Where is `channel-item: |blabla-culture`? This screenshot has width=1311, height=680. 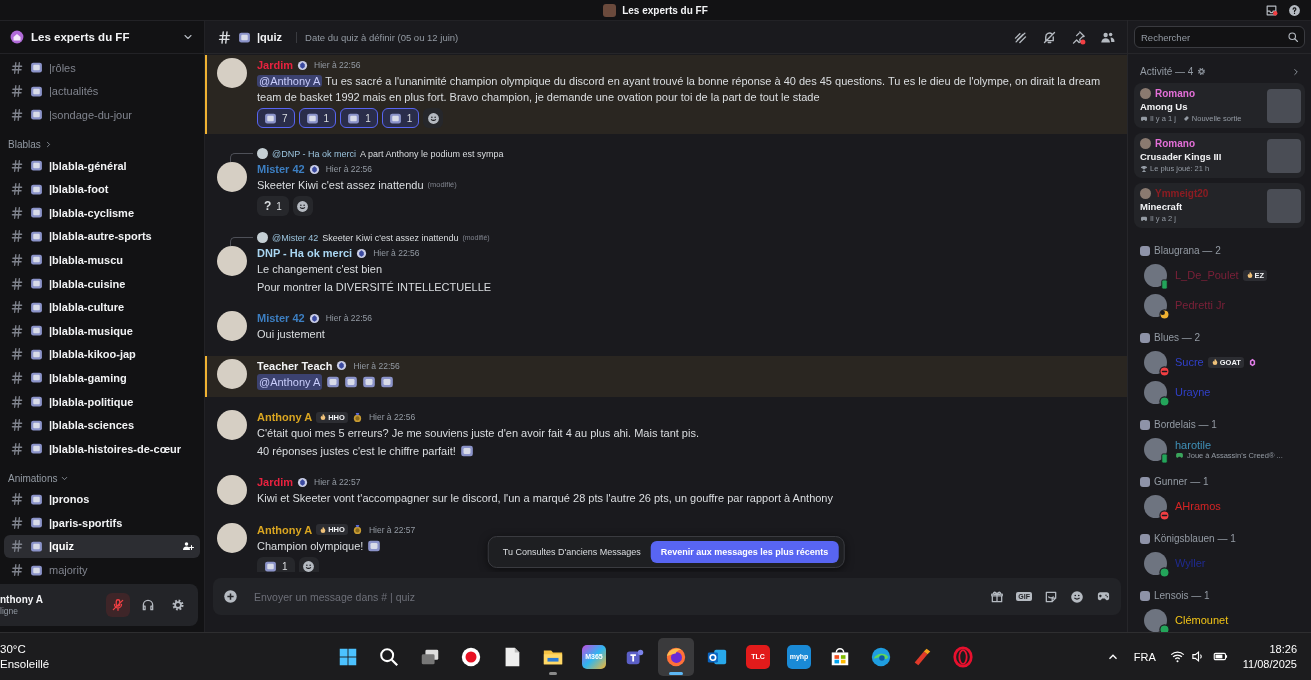
channel-item: |blabla-culture is located at coordinates (102, 307).